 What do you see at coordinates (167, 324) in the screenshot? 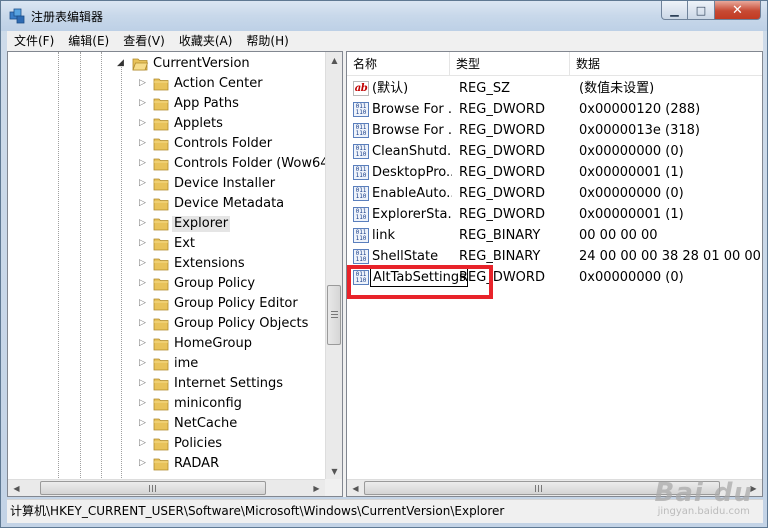
I see `tree-node: ▷ Group Policy Objects` at bounding box center [167, 324].